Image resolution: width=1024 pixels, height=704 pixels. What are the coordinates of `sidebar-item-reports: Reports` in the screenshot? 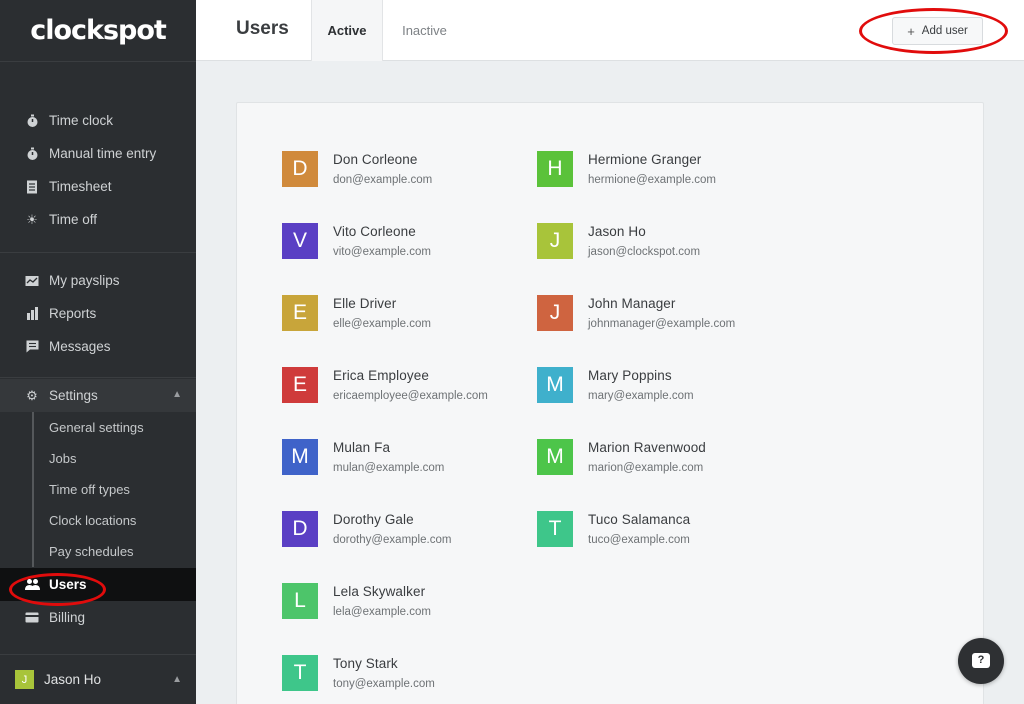 It's located at (98, 313).